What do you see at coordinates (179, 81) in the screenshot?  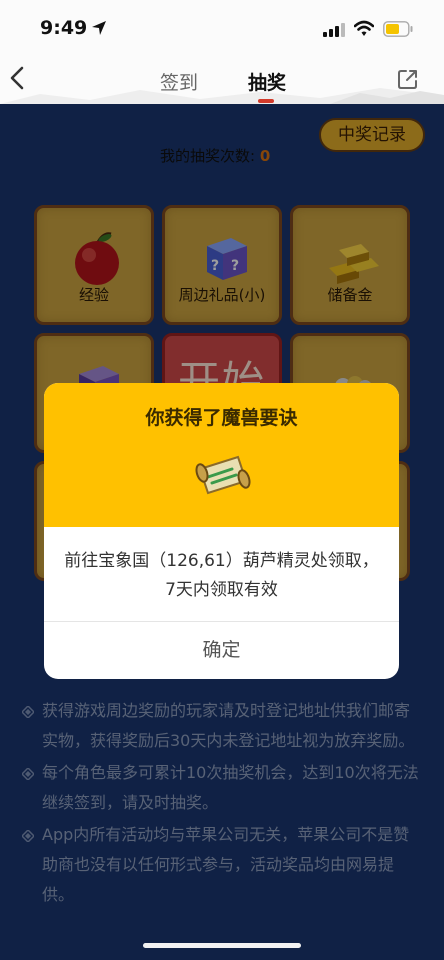 I see `tab-signin: 签到` at bounding box center [179, 81].